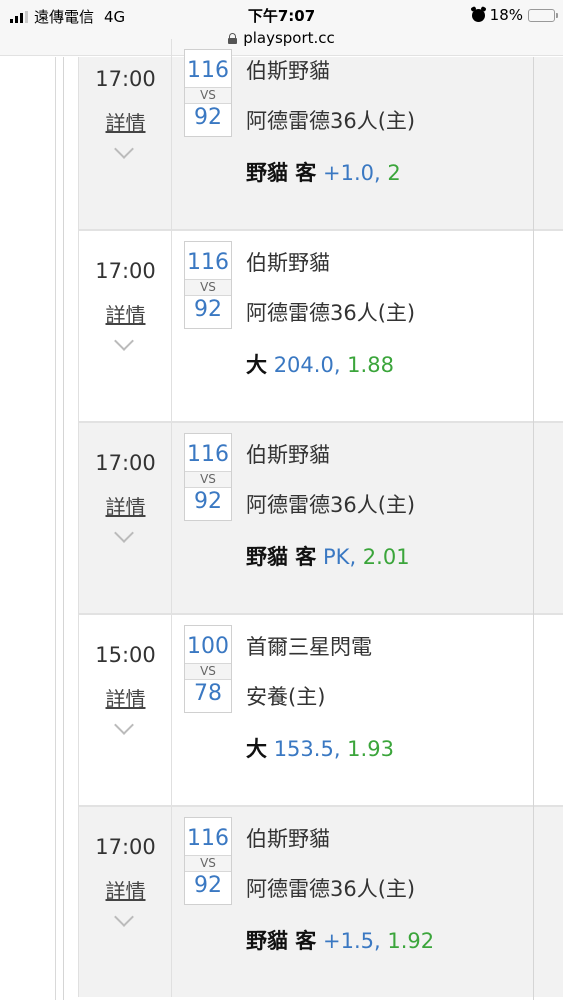  I want to click on pick-odds: 2.01, so click(386, 557).